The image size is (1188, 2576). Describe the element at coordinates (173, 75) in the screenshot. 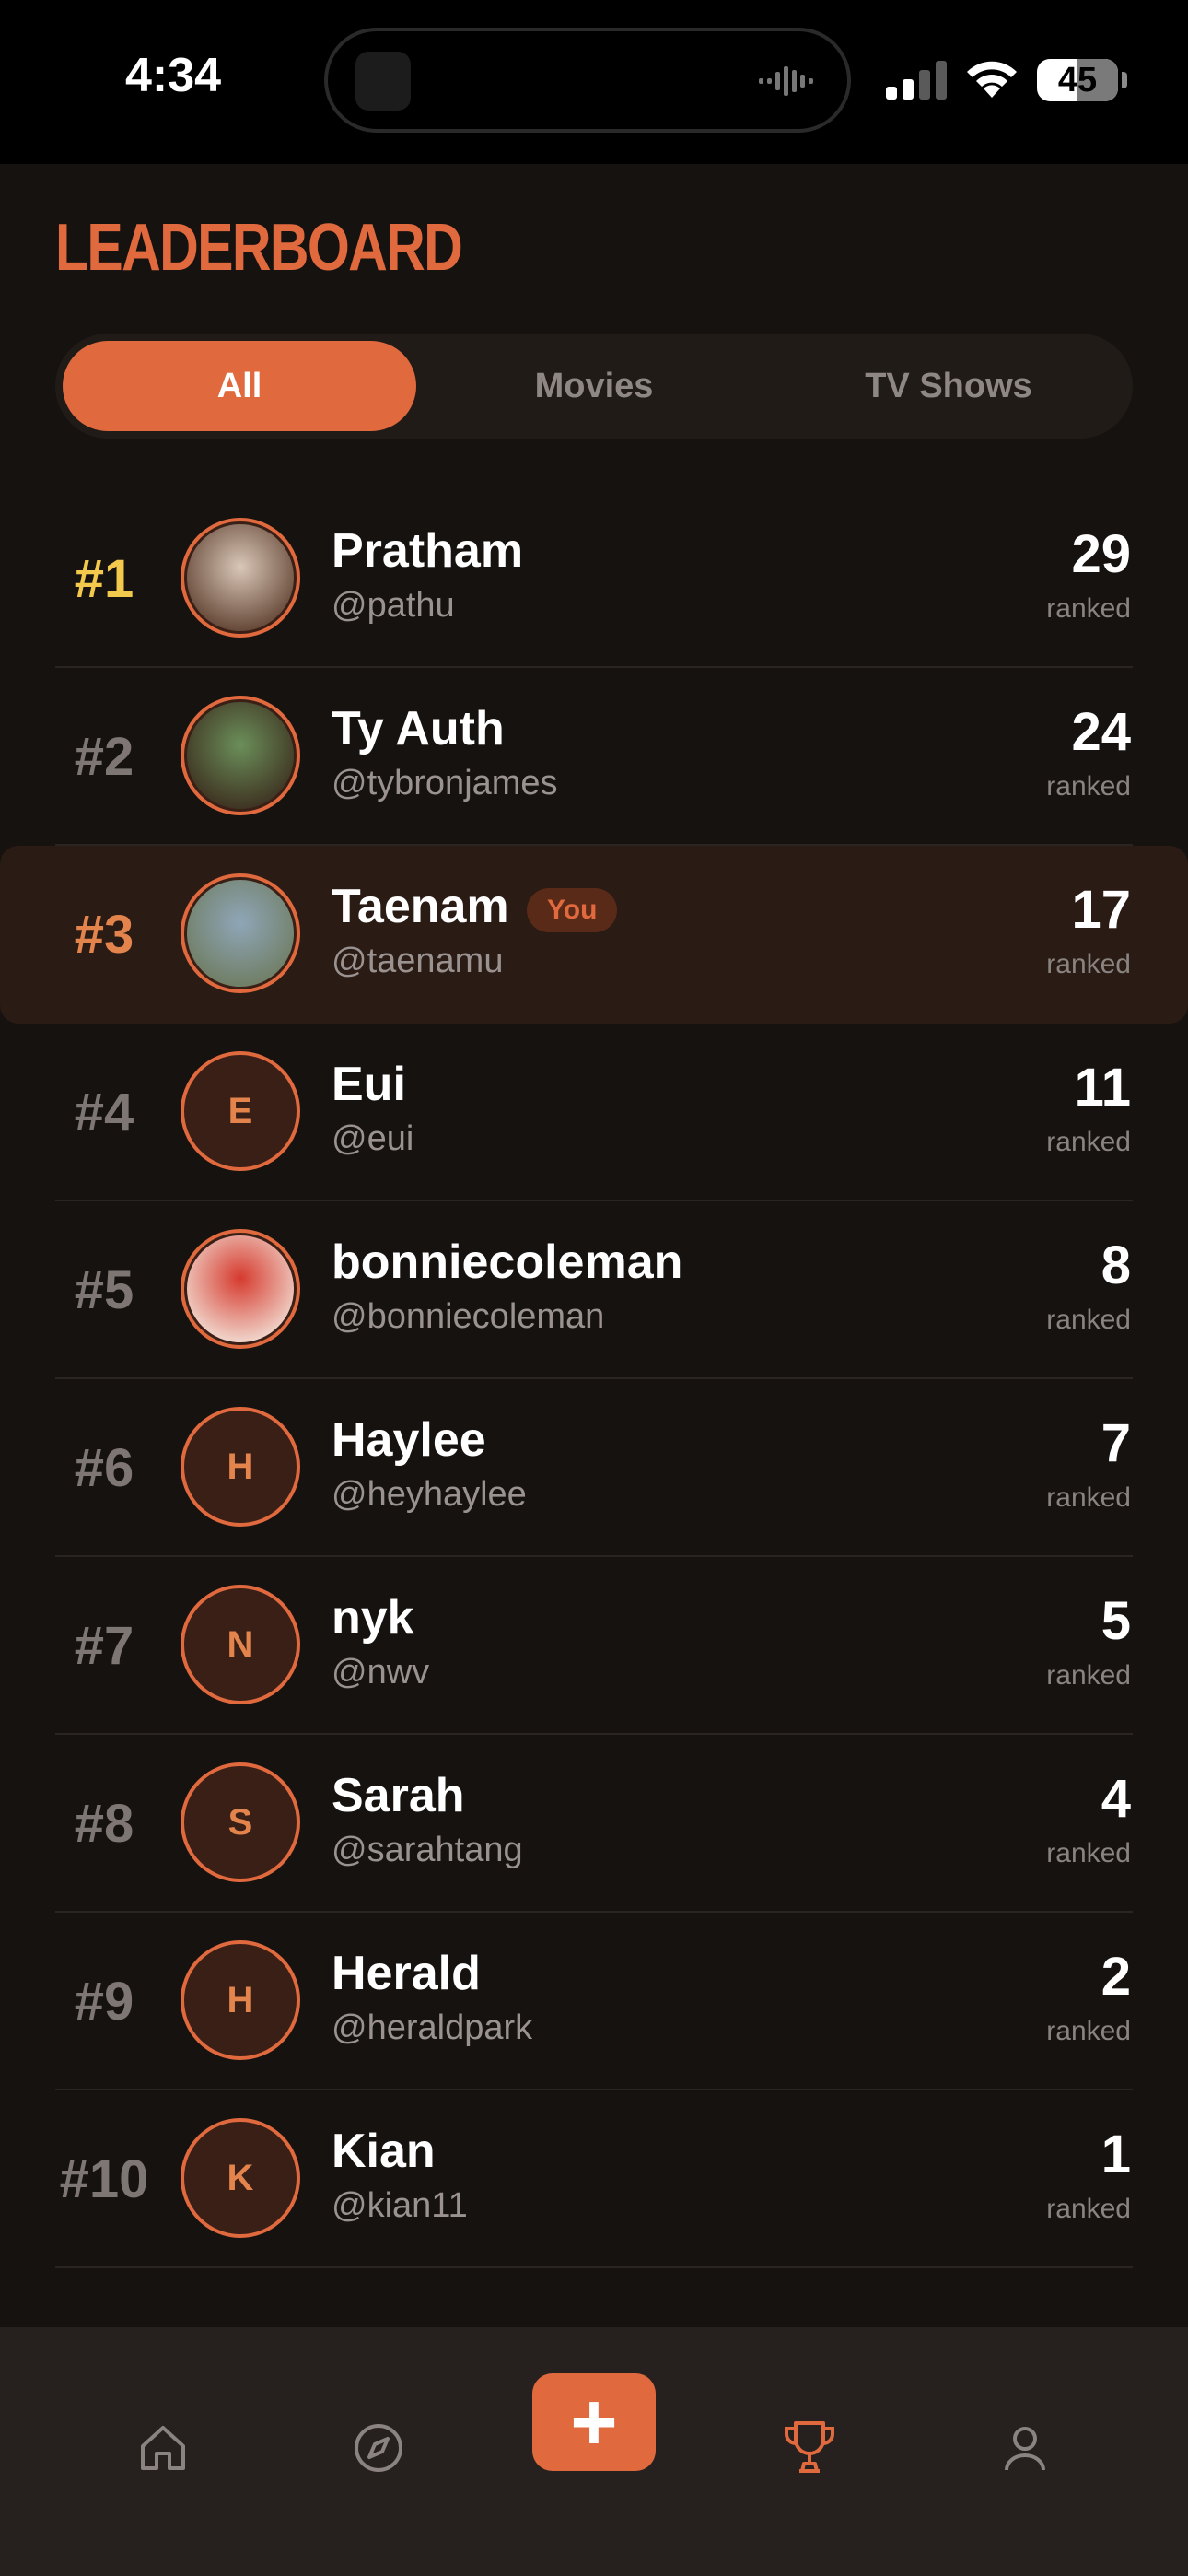

I see `status-time: 4:34` at that location.